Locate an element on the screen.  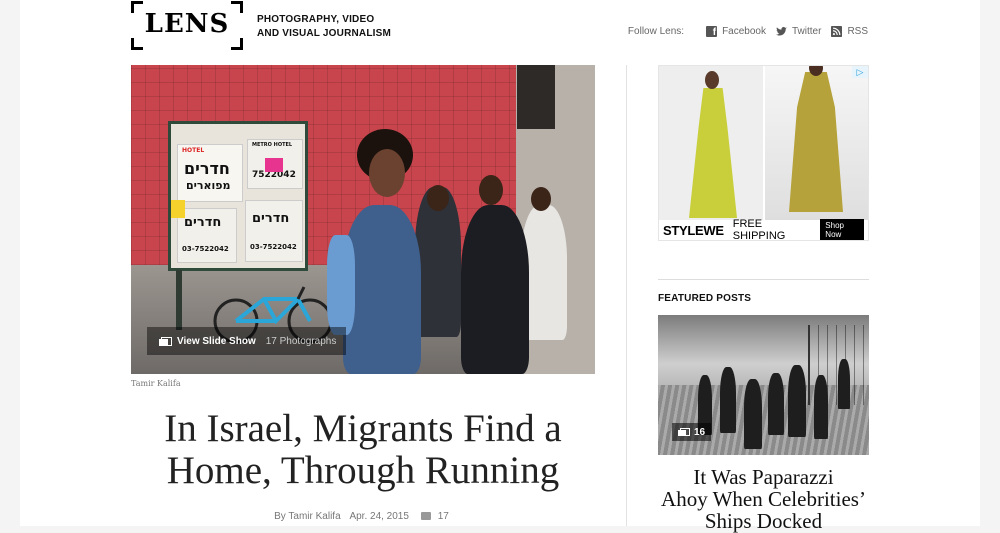
ad-brand: STYLEWE is located at coordinates (693, 230).